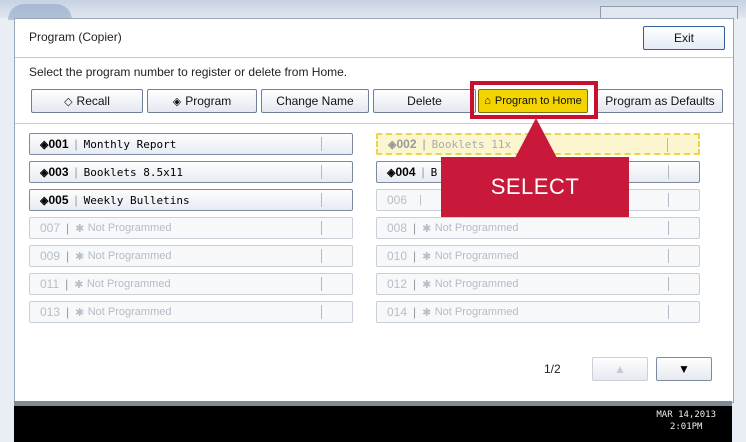 The height and width of the screenshot is (442, 746). What do you see at coordinates (373, 403) in the screenshot?
I see `status-bar-edge` at bounding box center [373, 403].